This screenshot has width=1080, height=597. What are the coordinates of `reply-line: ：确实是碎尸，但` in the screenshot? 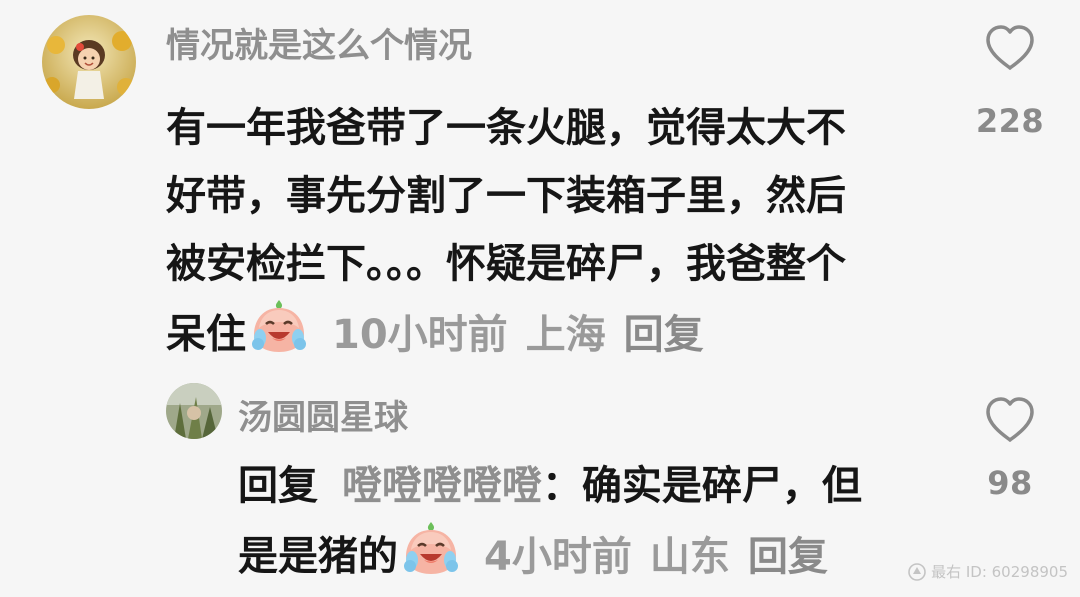 It's located at (701, 486).